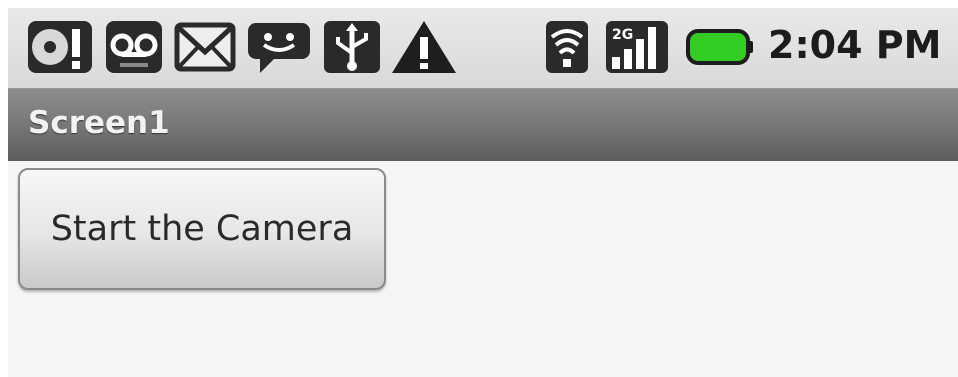 This screenshot has width=958, height=377. I want to click on voicemail-alert-icon, so click(60, 47).